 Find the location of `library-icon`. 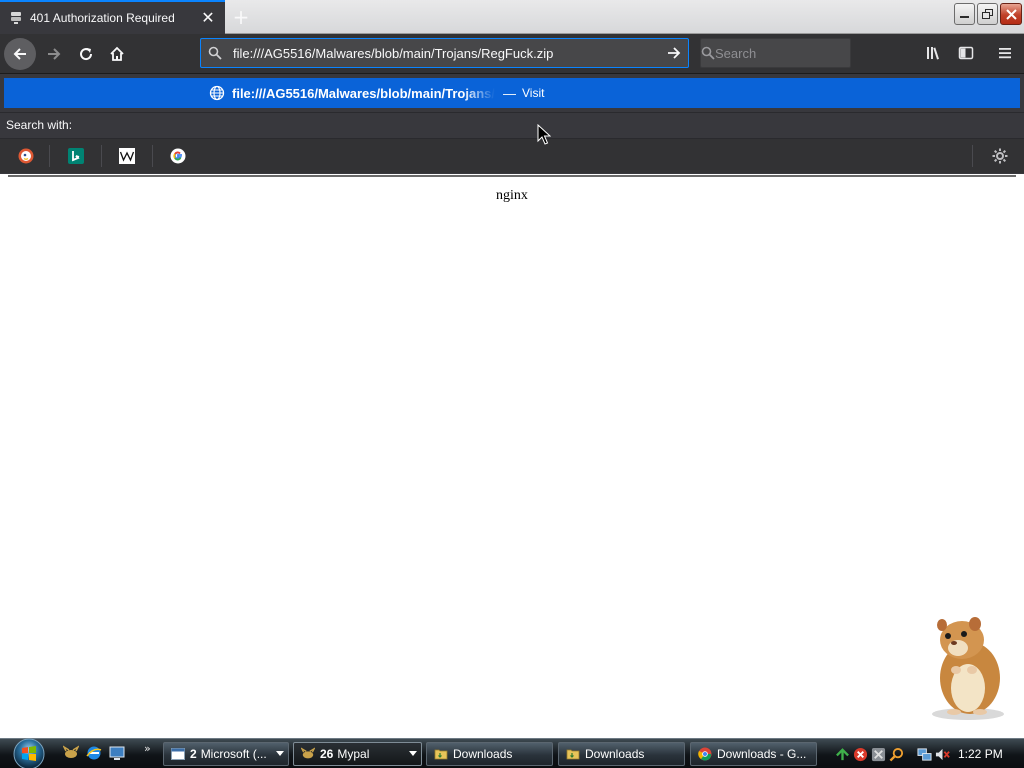

library-icon is located at coordinates (933, 53).